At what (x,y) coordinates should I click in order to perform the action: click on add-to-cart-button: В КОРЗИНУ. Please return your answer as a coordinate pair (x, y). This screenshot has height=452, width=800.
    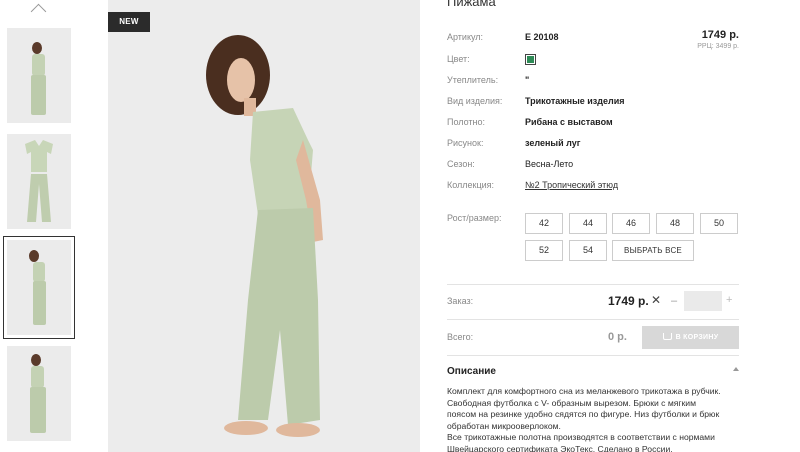
    Looking at the image, I should click on (690, 337).